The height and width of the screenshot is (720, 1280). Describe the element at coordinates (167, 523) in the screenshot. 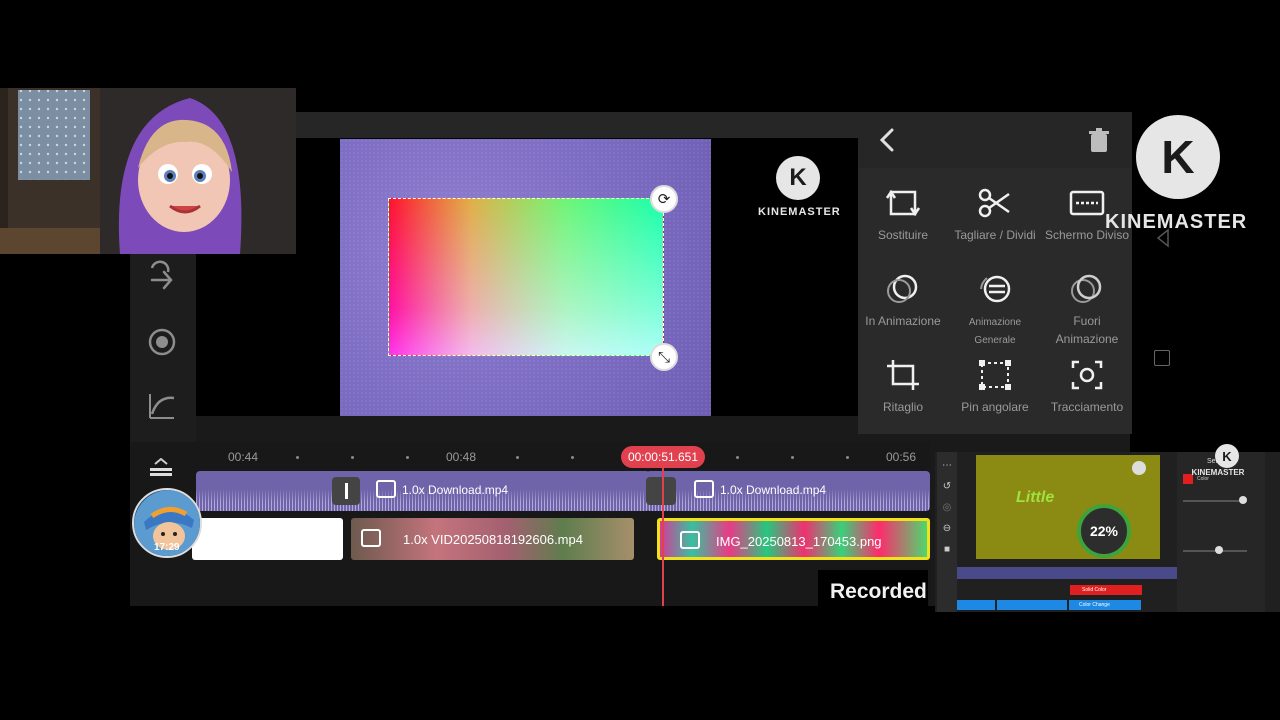

I see `avatar: 17:29` at that location.